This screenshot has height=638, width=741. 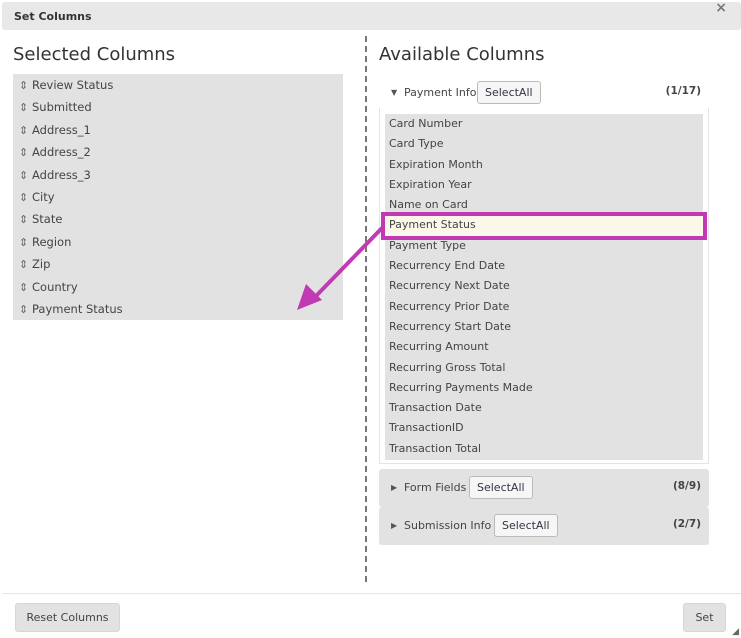 I want to click on available-column-item: TransactionID, so click(x=544, y=428).